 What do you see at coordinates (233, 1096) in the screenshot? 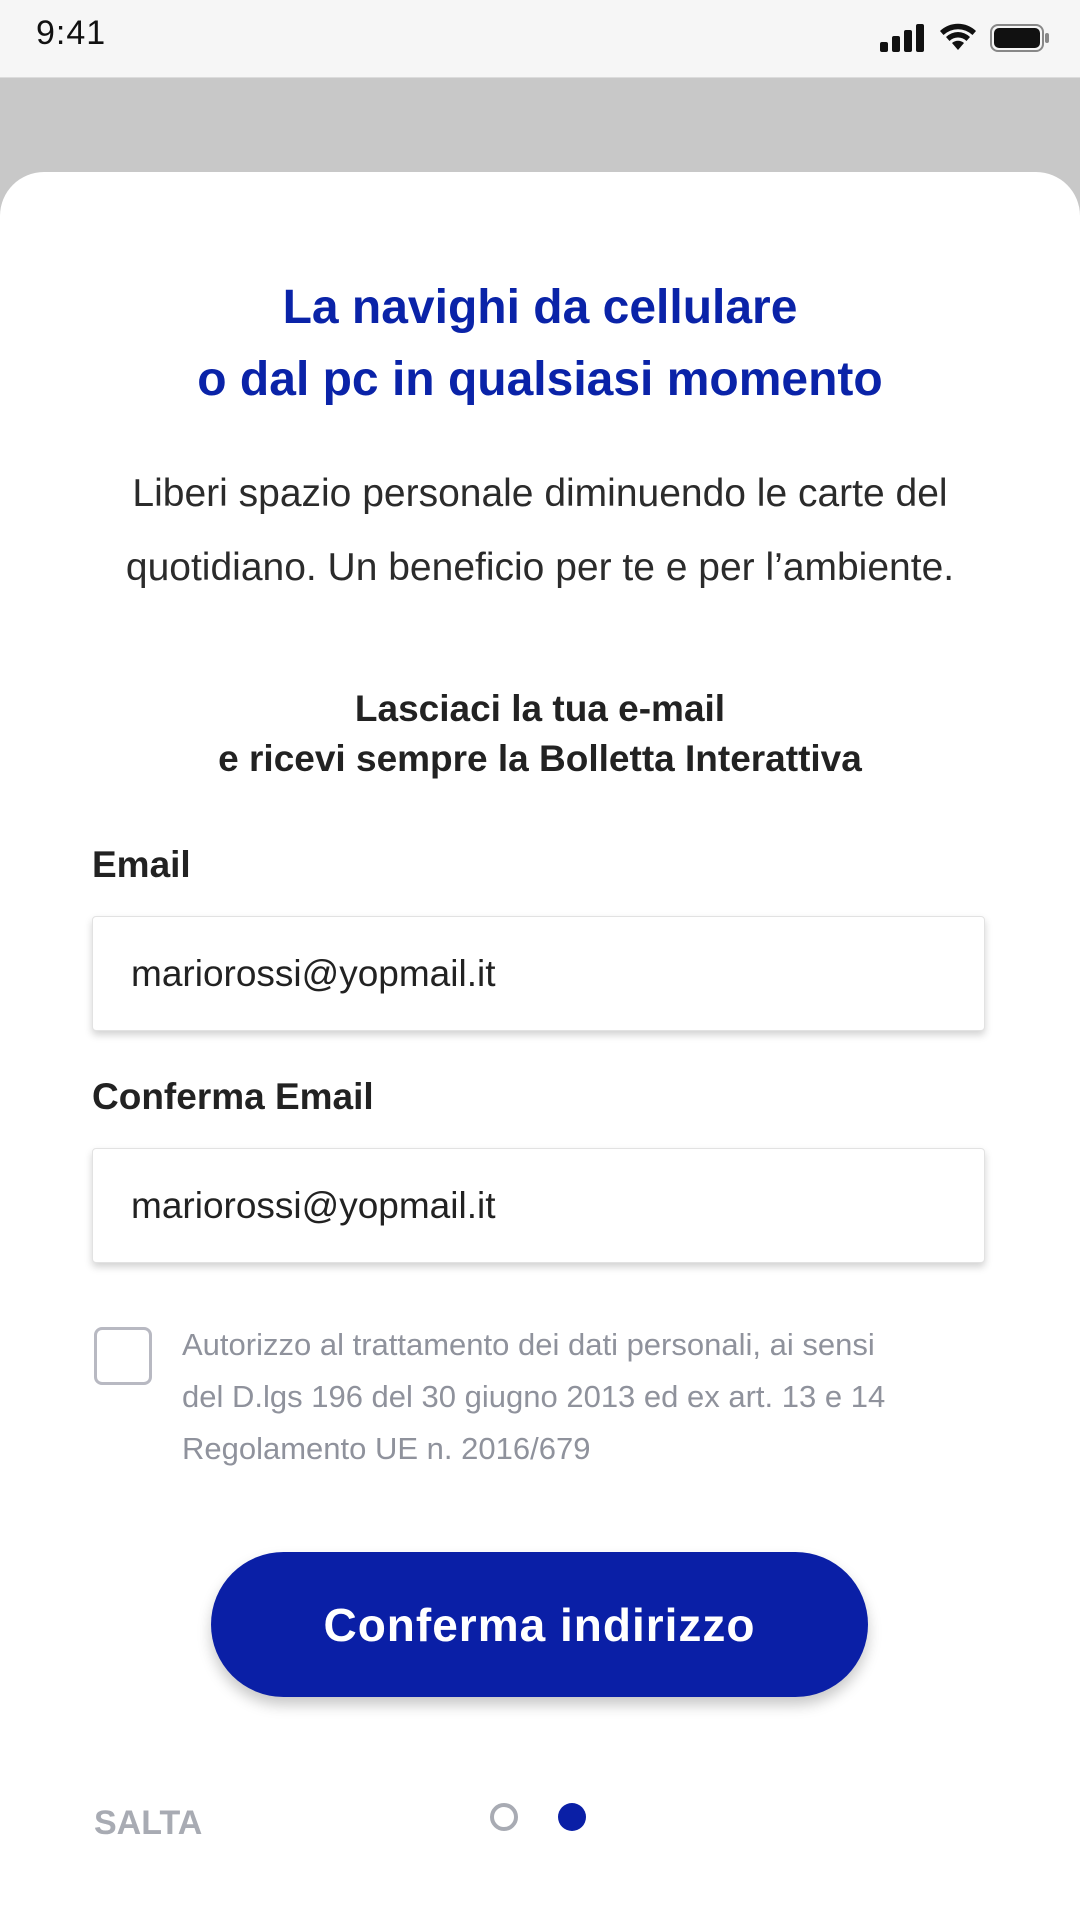
I see `confirm-email-label: Conferma Email` at bounding box center [233, 1096].